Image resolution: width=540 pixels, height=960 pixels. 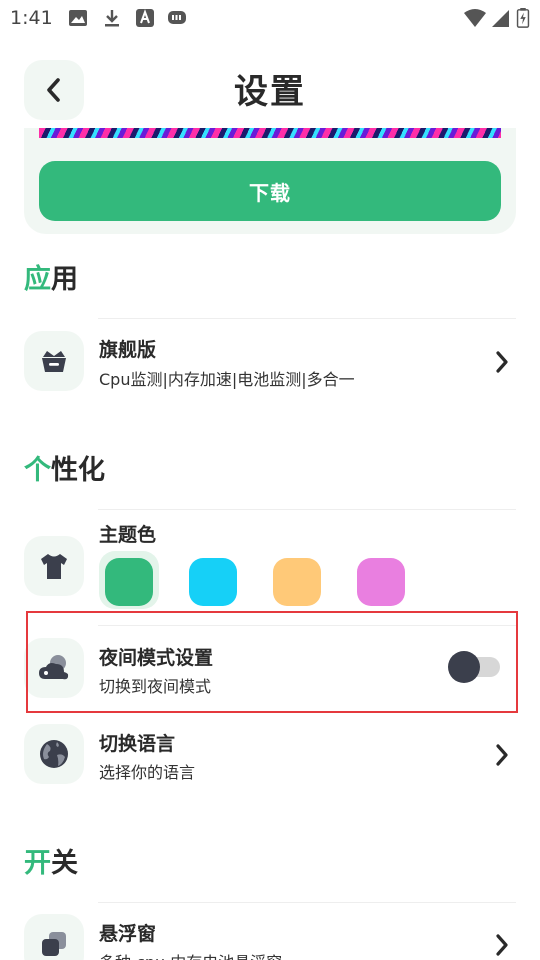 What do you see at coordinates (213, 582) in the screenshot?
I see `color-swatch-cyan` at bounding box center [213, 582].